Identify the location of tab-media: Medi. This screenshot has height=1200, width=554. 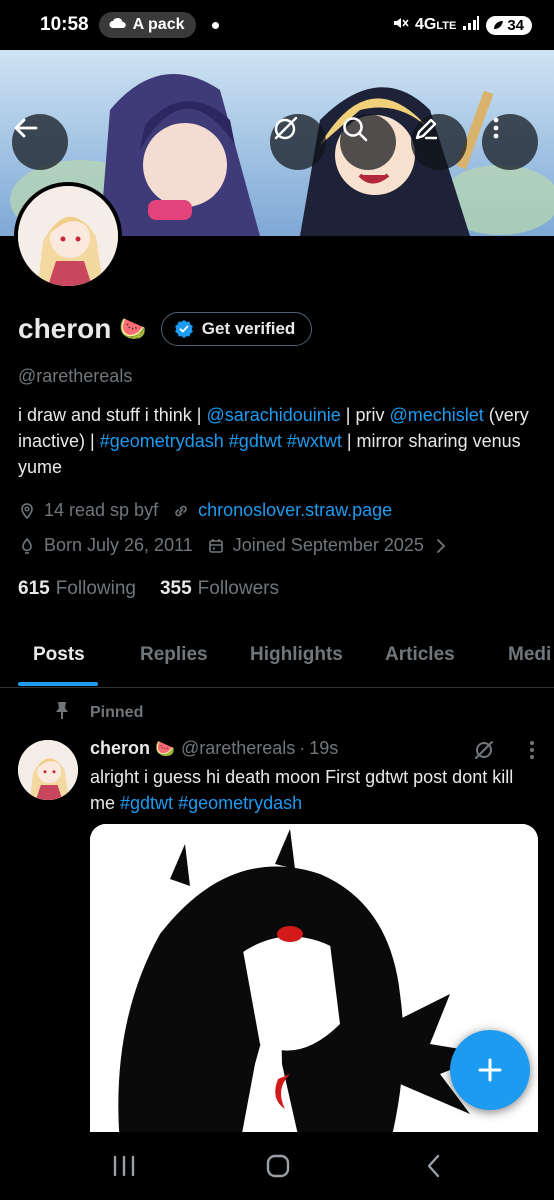
(529, 655).